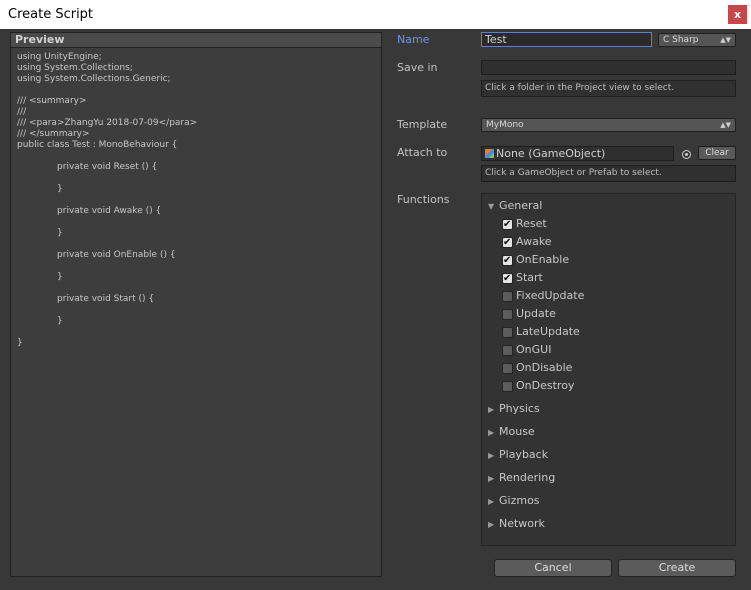 Image resolution: width=751 pixels, height=590 pixels. Describe the element at coordinates (489, 153) in the screenshot. I see `gameobject-icon` at that location.